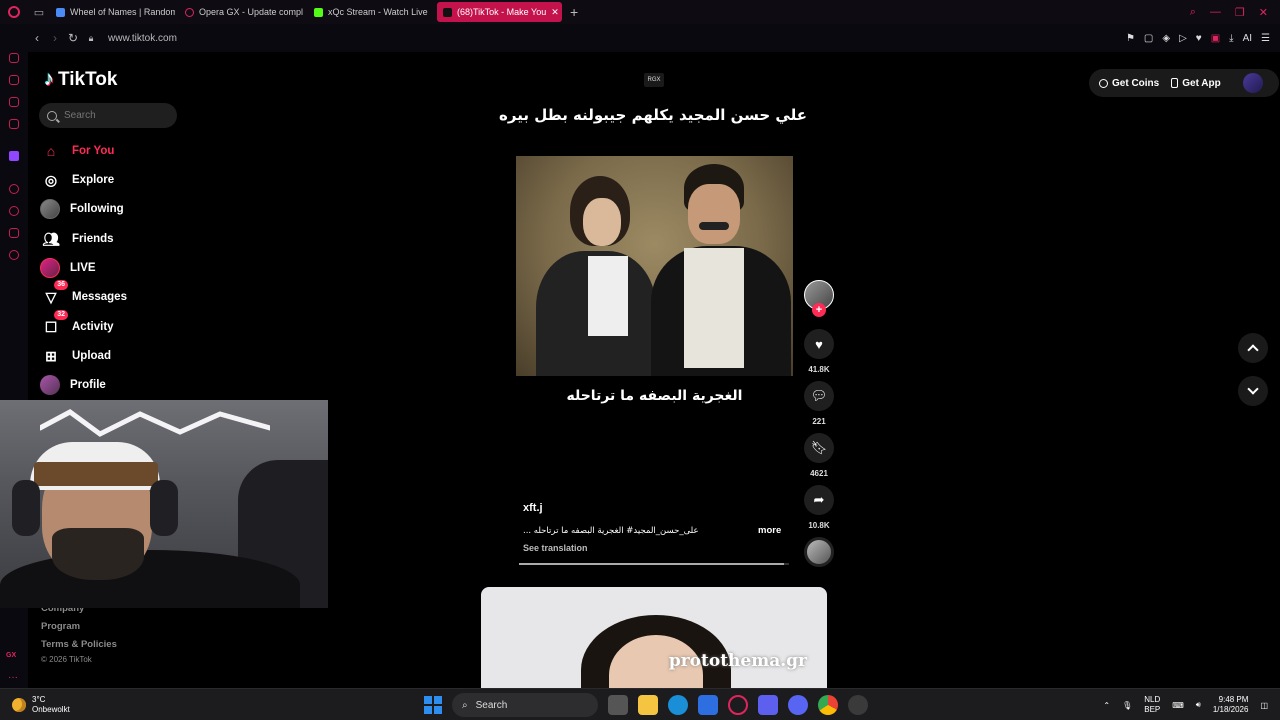 This screenshot has width=1280, height=720. Describe the element at coordinates (51, 709) in the screenshot. I see `weather-desc: Onbewolkt` at that location.